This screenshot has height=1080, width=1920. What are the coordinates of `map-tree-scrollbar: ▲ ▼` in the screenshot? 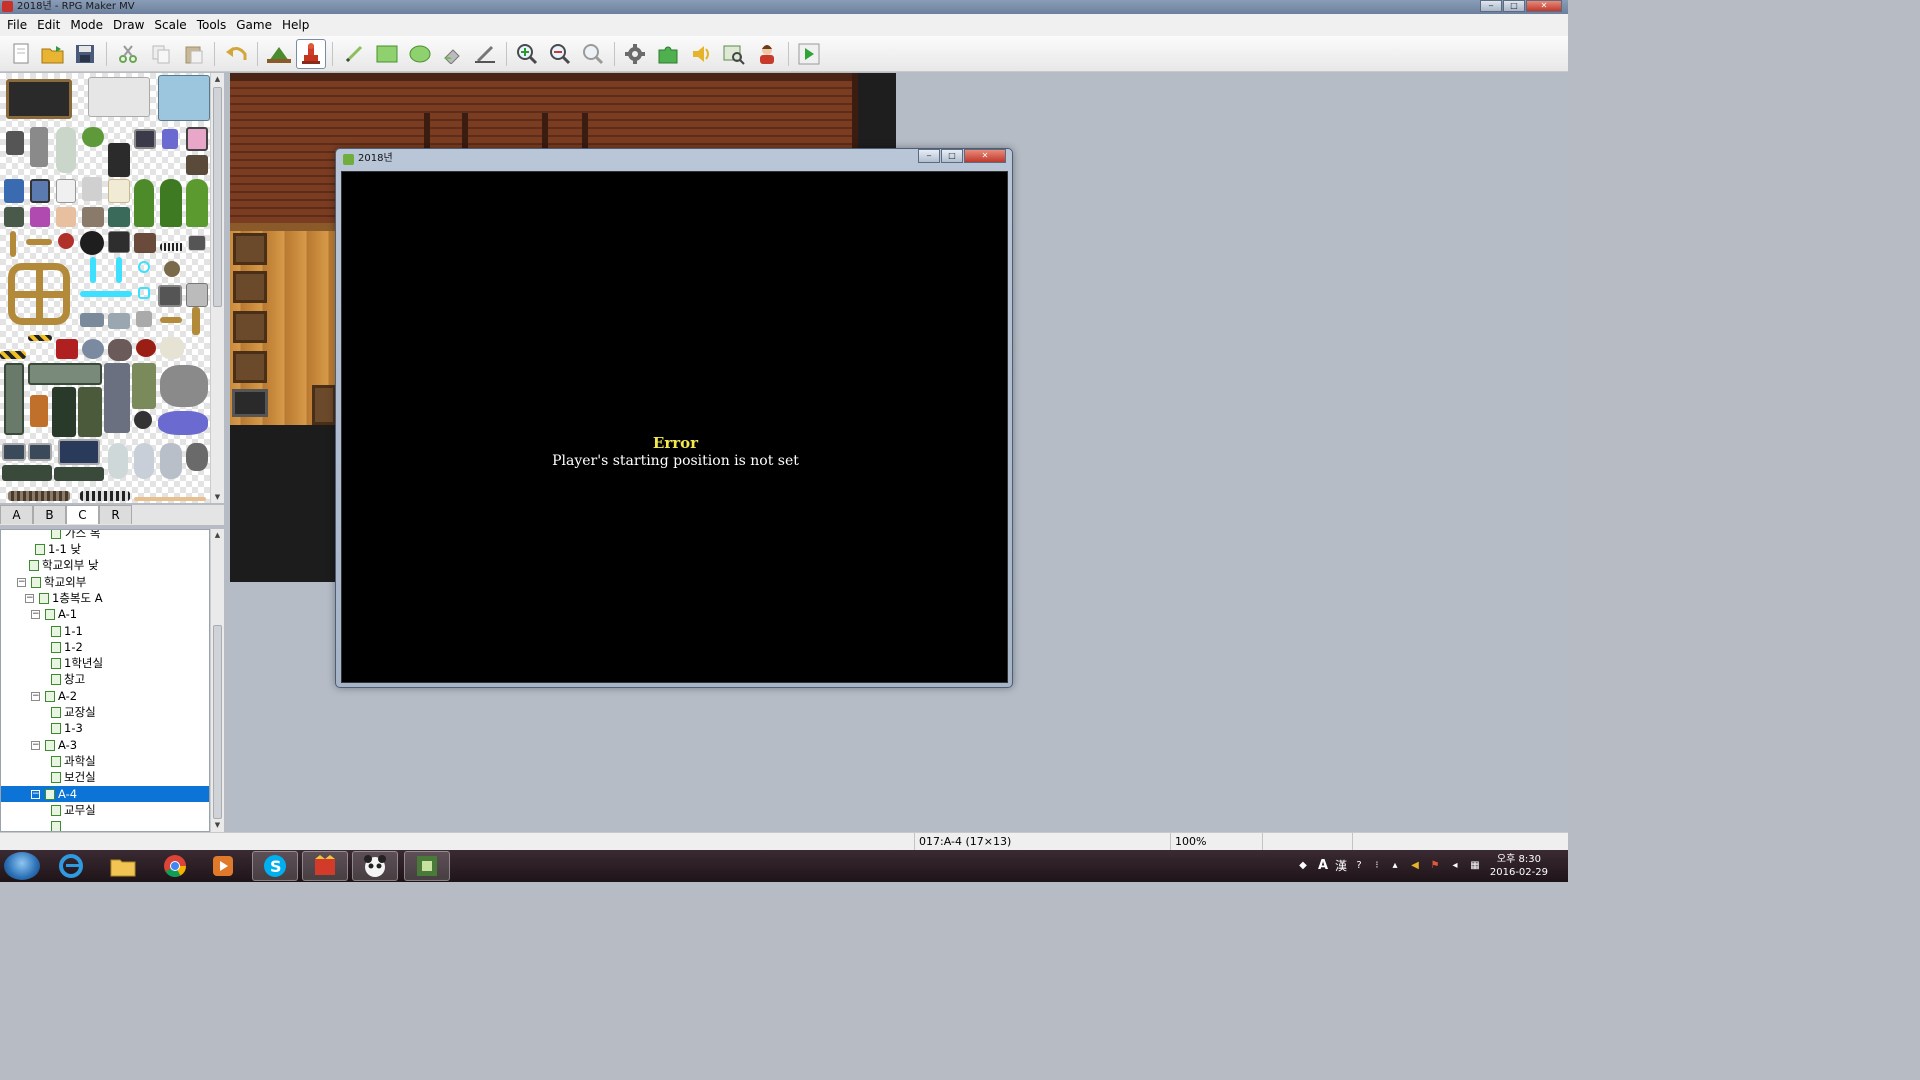 It's located at (217, 680).